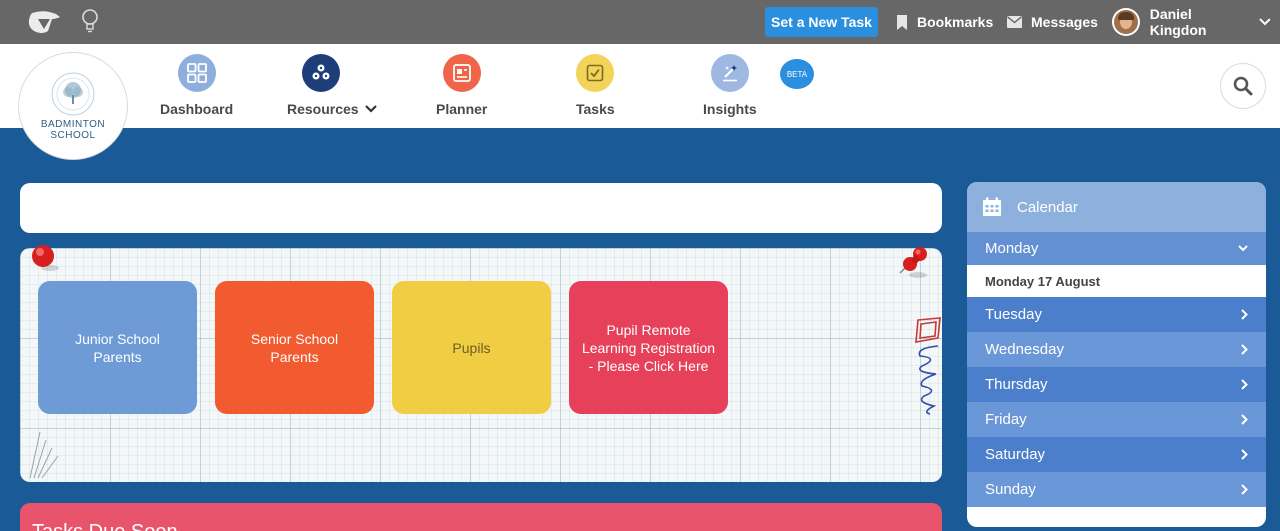 Image resolution: width=1280 pixels, height=531 pixels. Describe the element at coordinates (1024, 349) in the screenshot. I see `day-label: Wednesday` at that location.